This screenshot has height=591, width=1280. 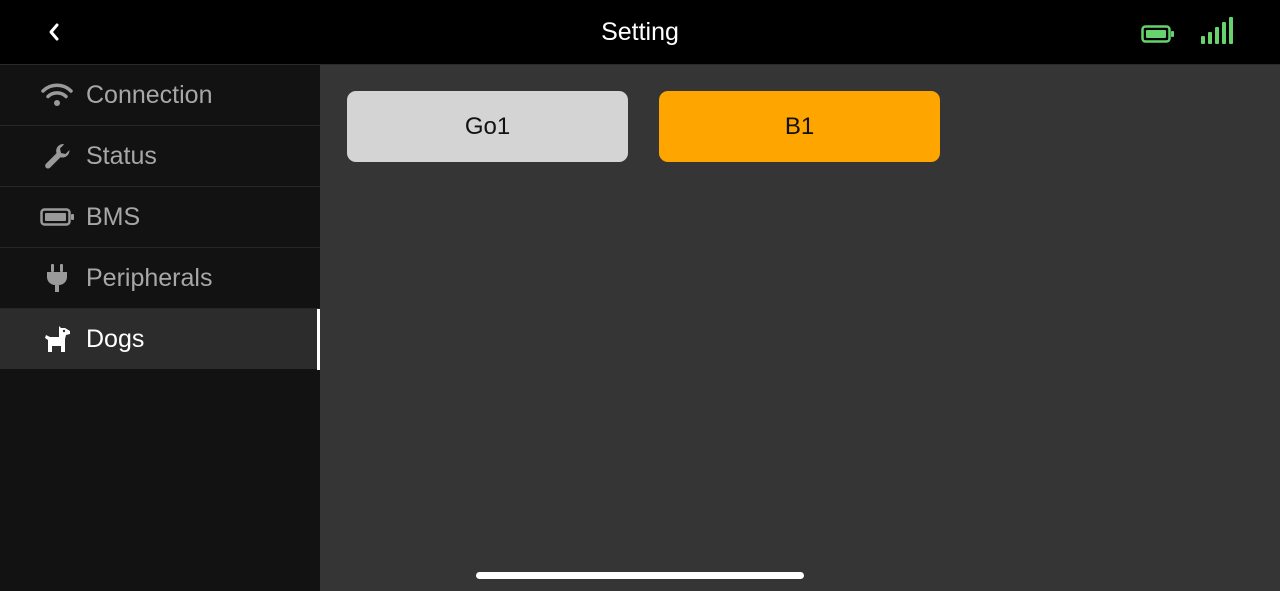 What do you see at coordinates (1217, 30) in the screenshot?
I see `signal-icon` at bounding box center [1217, 30].